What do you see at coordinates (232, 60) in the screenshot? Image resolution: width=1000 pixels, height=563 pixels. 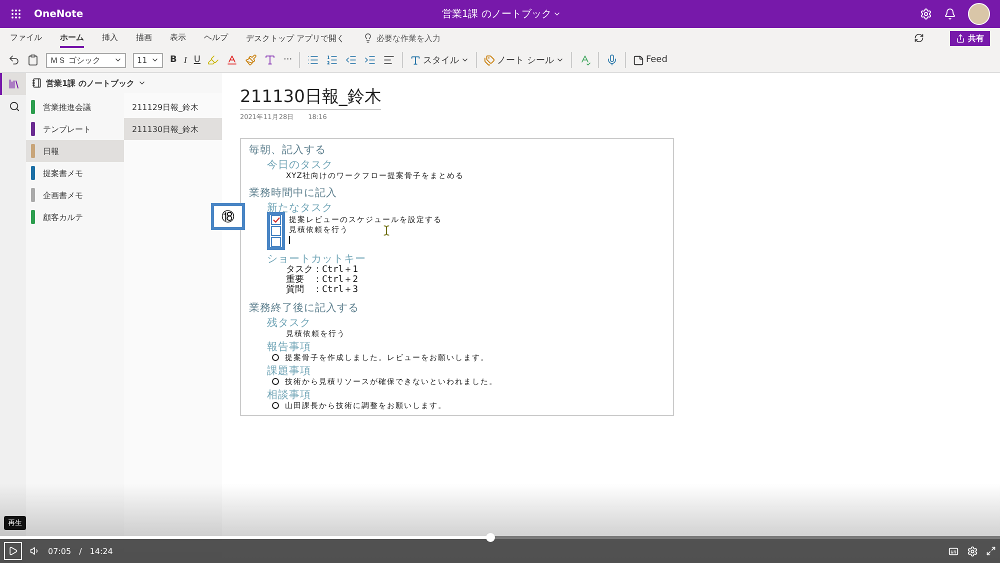 I see `font-color-icon` at bounding box center [232, 60].